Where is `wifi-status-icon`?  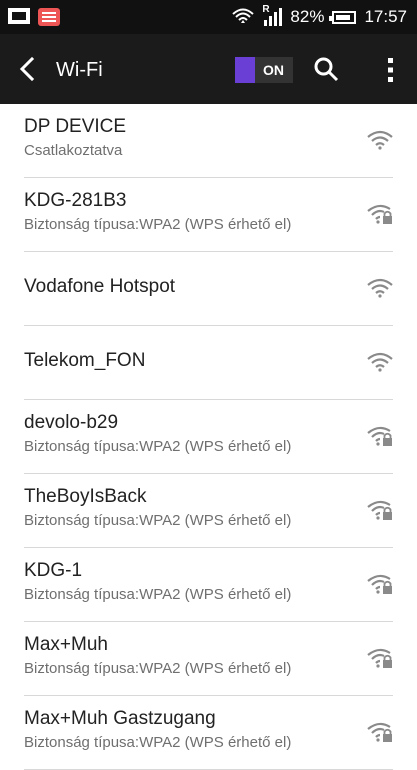
wifi-status-icon is located at coordinates (243, 15).